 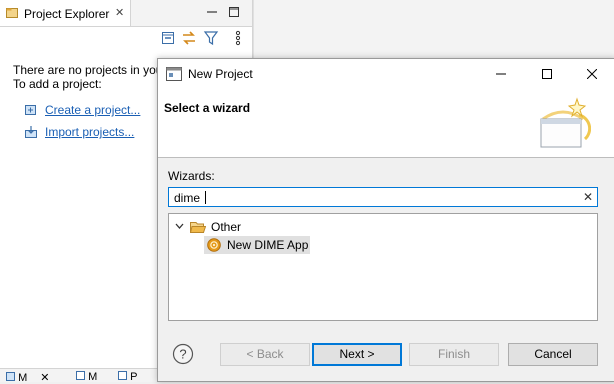 I want to click on wizard-filter-input: dime ✕, so click(x=383, y=197).